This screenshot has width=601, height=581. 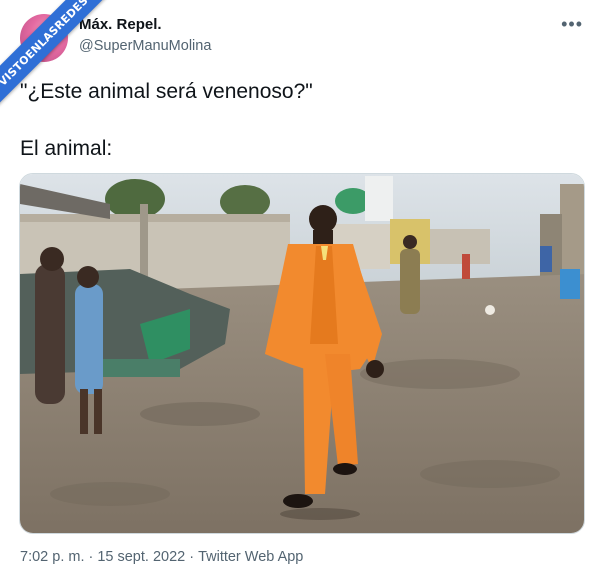 I want to click on watermark-text: VISTOENLASREDES, so click(x=45, y=44).